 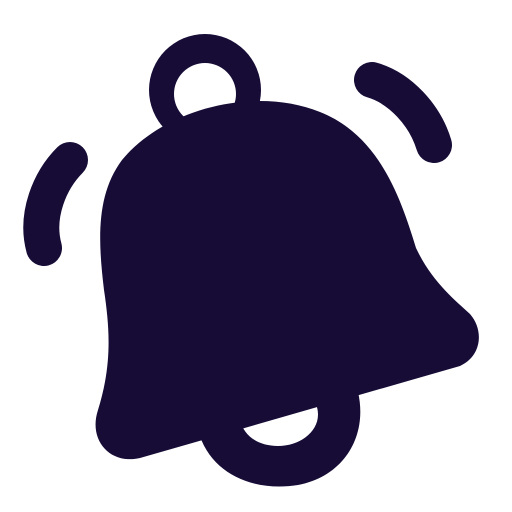 What do you see at coordinates (55, 204) in the screenshot?
I see `left-ring-arc` at bounding box center [55, 204].